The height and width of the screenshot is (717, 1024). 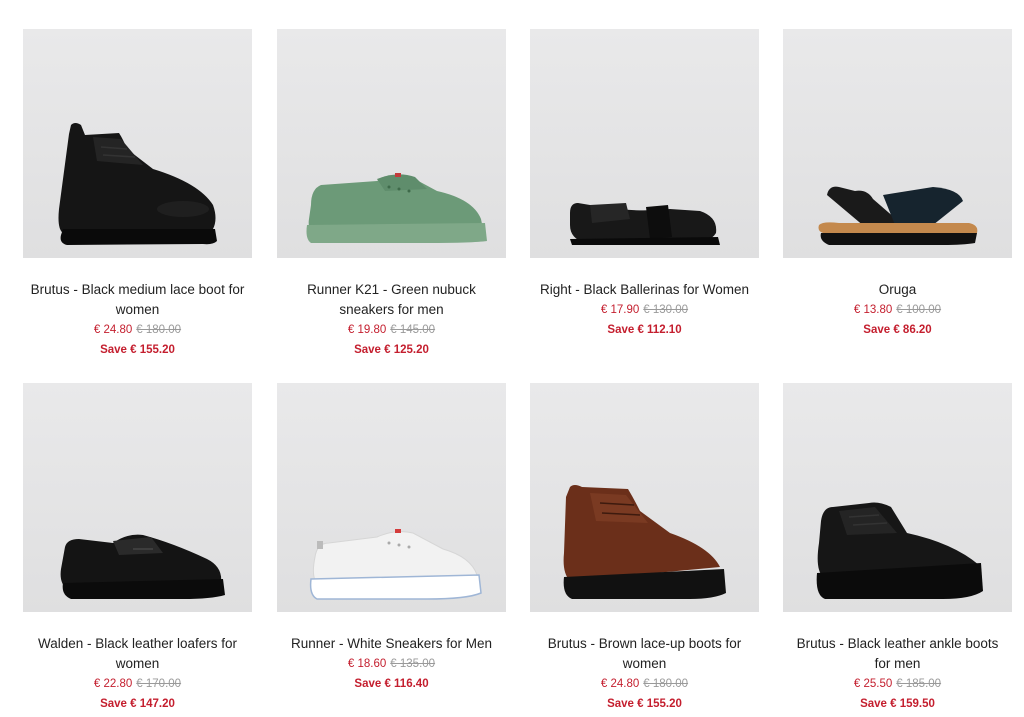 What do you see at coordinates (620, 310) in the screenshot?
I see `sale-price: € 17.90` at bounding box center [620, 310].